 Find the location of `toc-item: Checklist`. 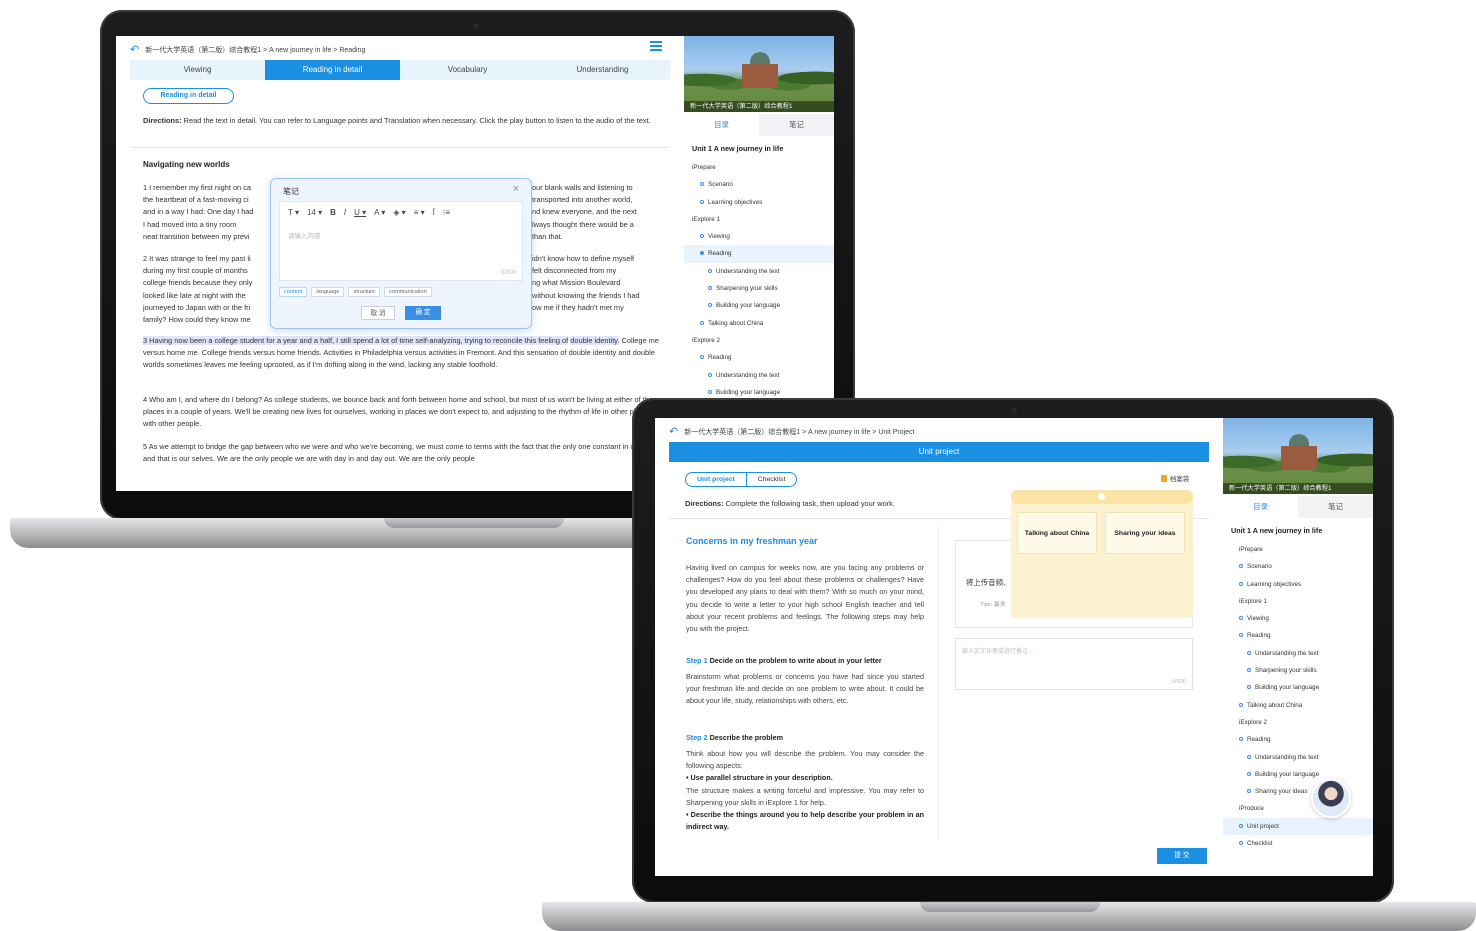

toc-item: Checklist is located at coordinates (1298, 843).